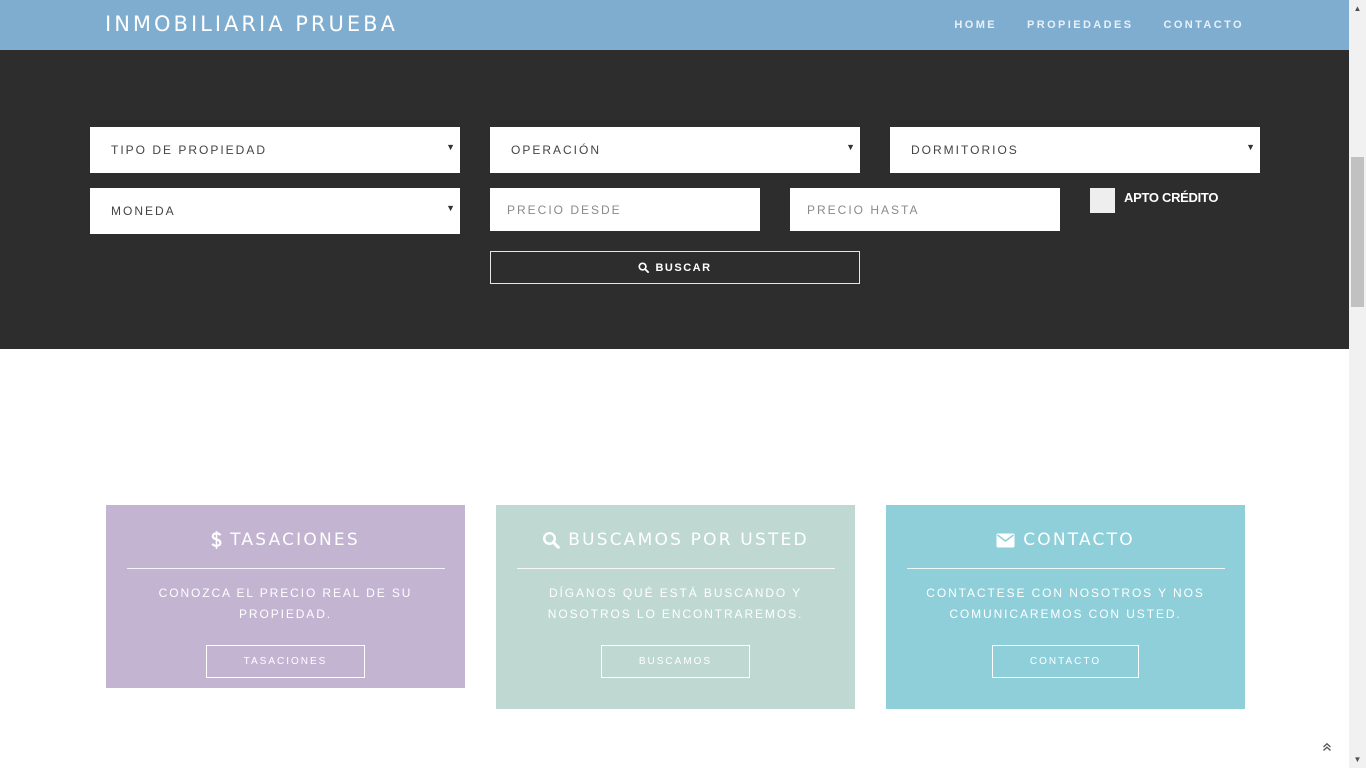 The image size is (1366, 768). I want to click on card-text: CONOZCA EL PRECIO REAL DE SU PROPIEDAD., so click(285, 603).